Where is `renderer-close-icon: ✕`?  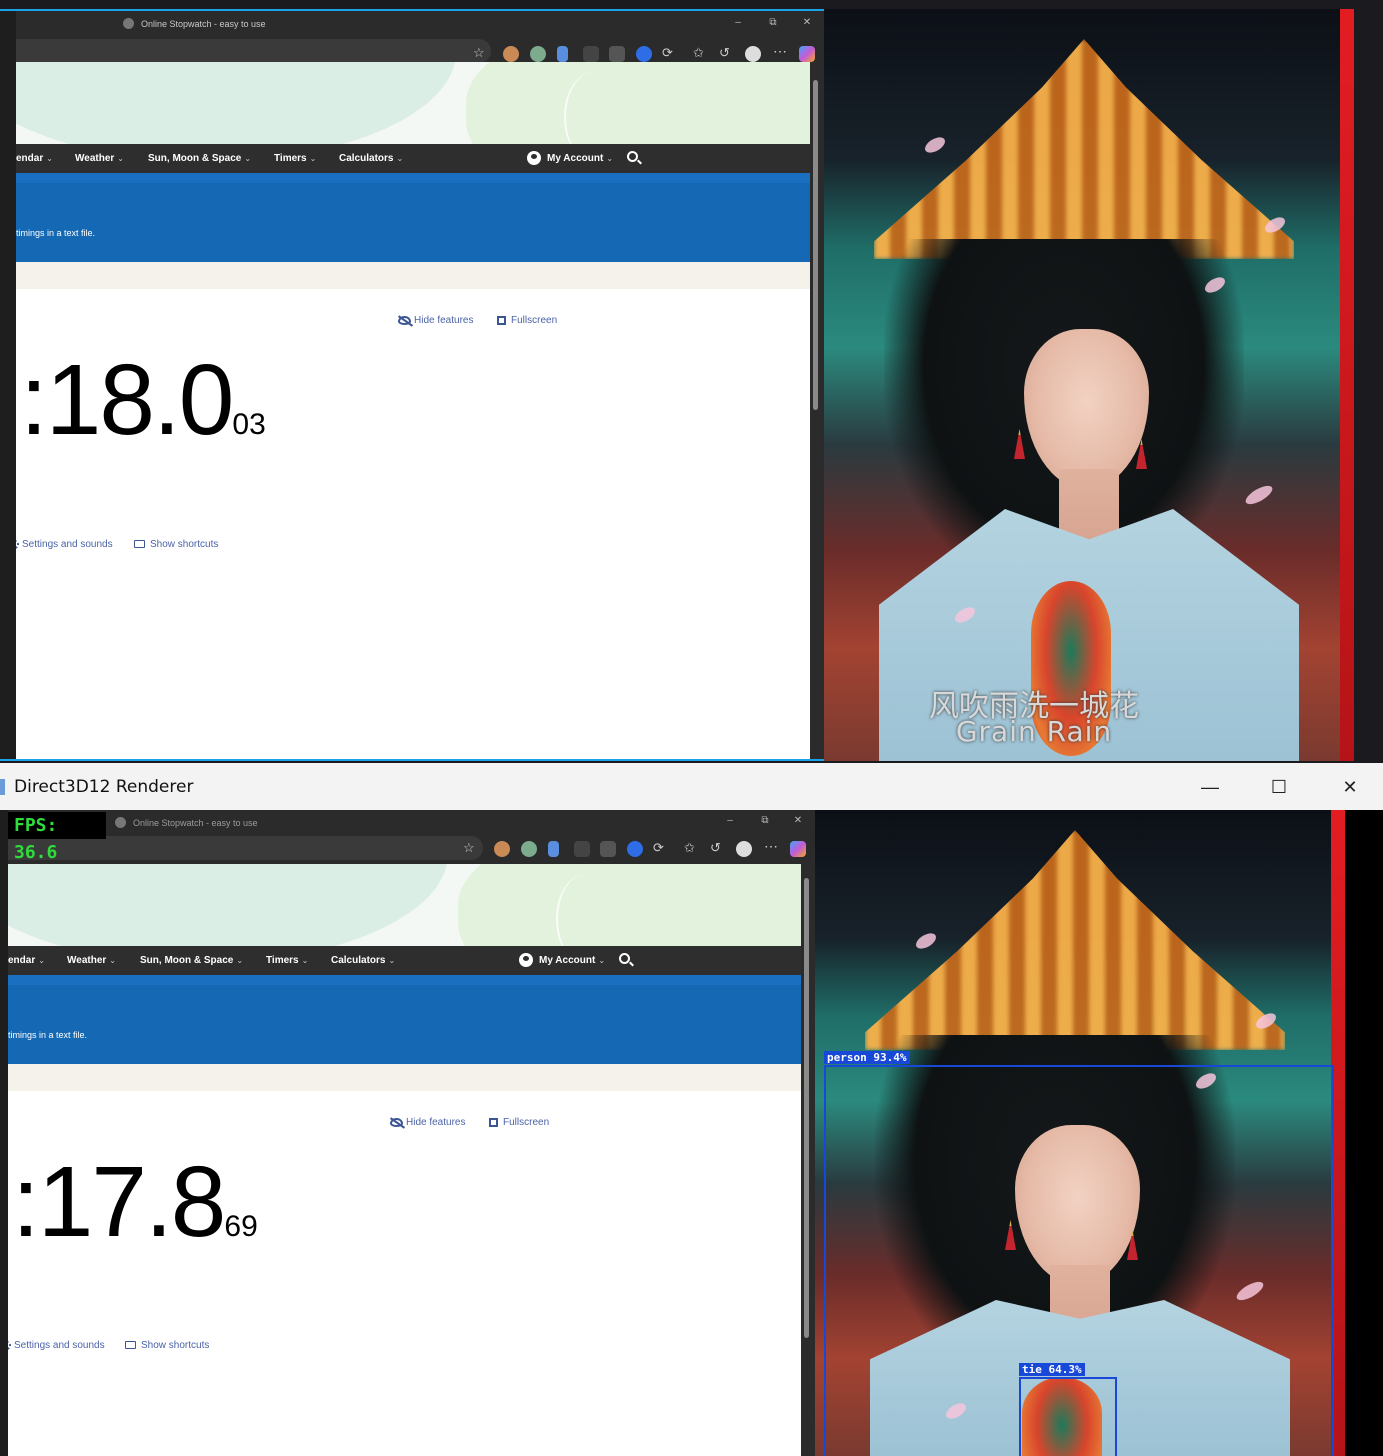 renderer-close-icon: ✕ is located at coordinates (1350, 787).